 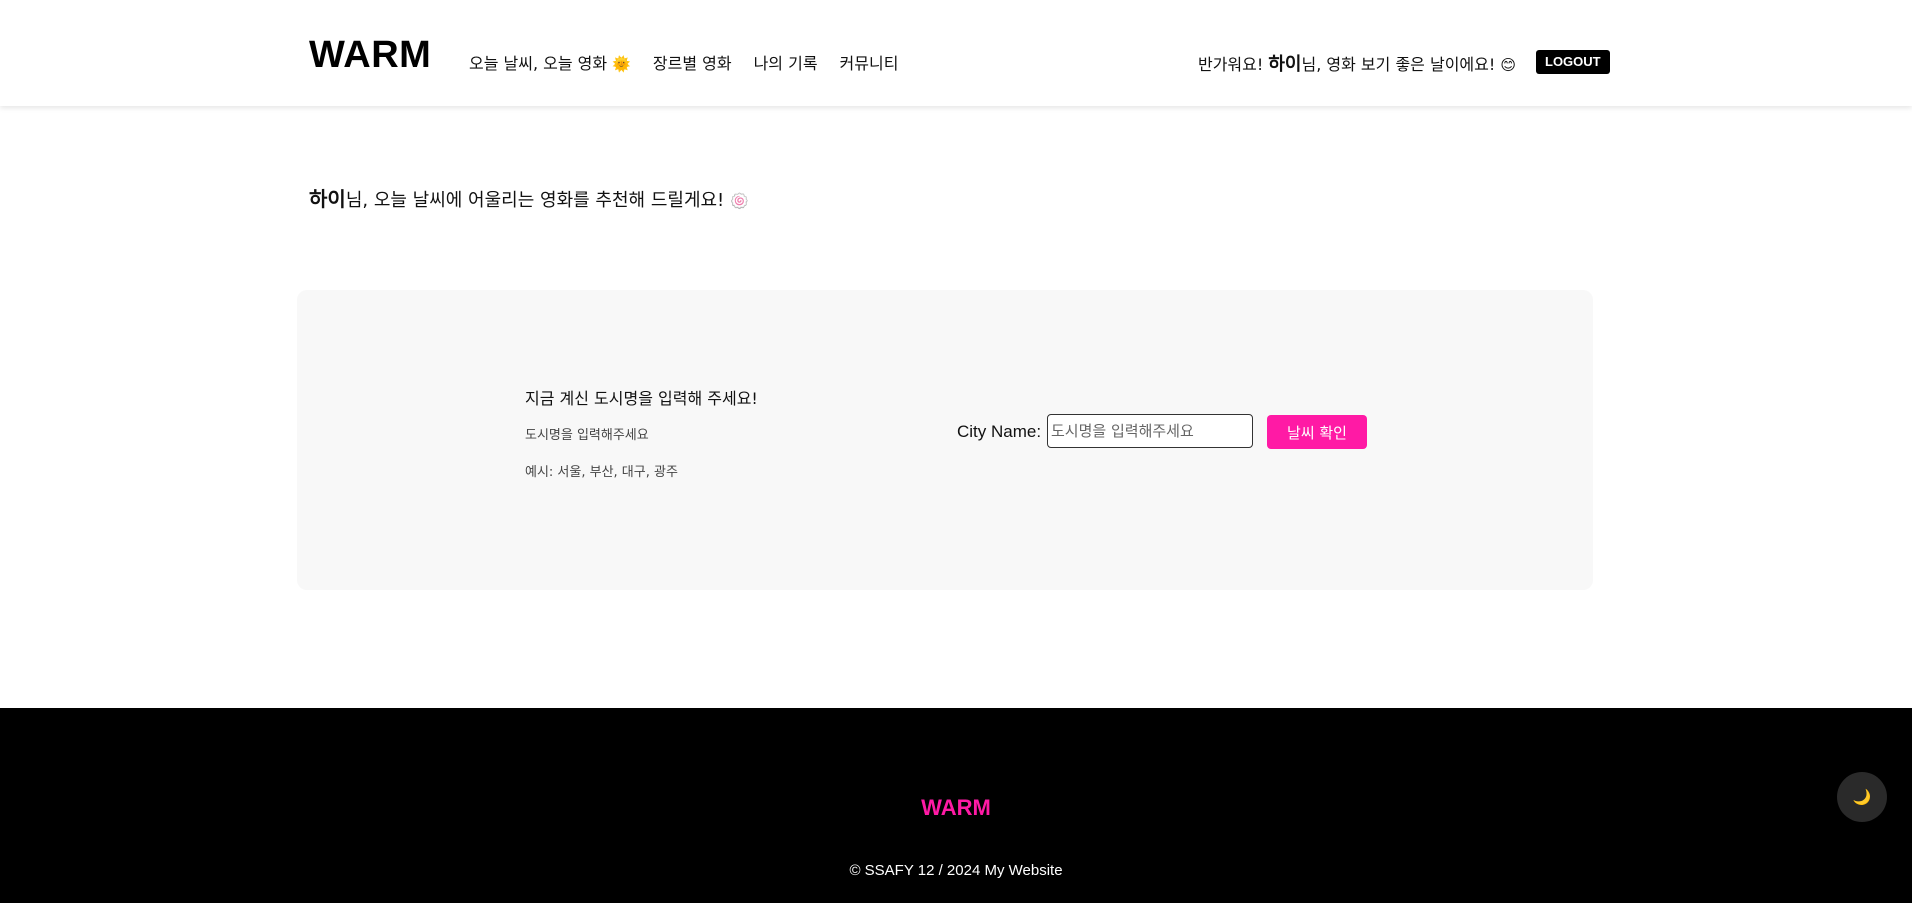 I want to click on user-greeting: 반가워요! 하이님, 영화 보기 좋은 날이에요! 😊, so click(x=1357, y=63).